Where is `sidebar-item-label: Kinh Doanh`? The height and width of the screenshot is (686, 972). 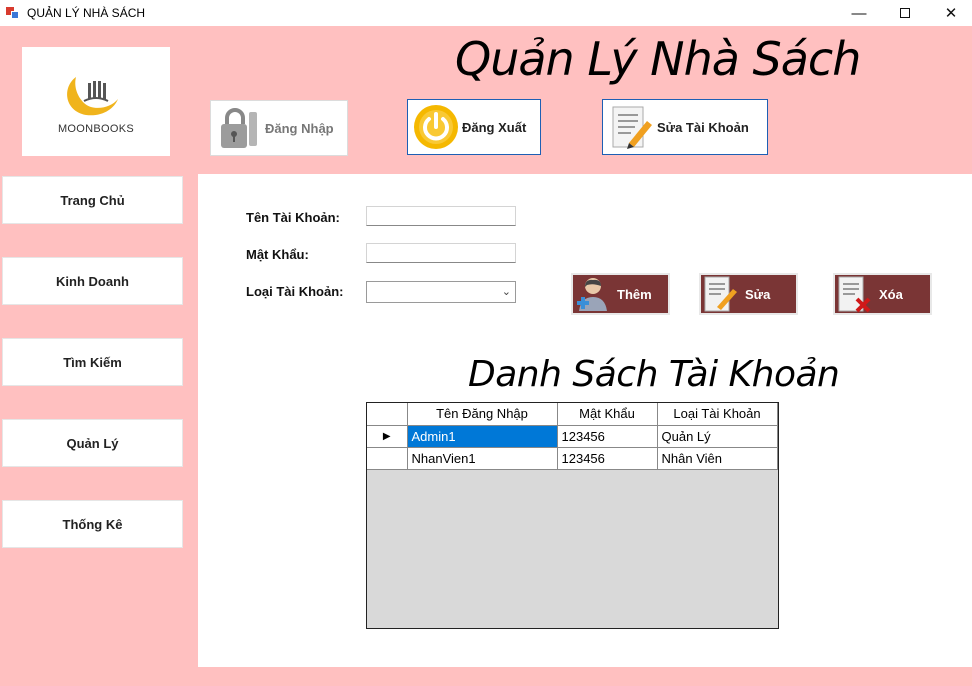 sidebar-item-label: Kinh Doanh is located at coordinates (92, 281).